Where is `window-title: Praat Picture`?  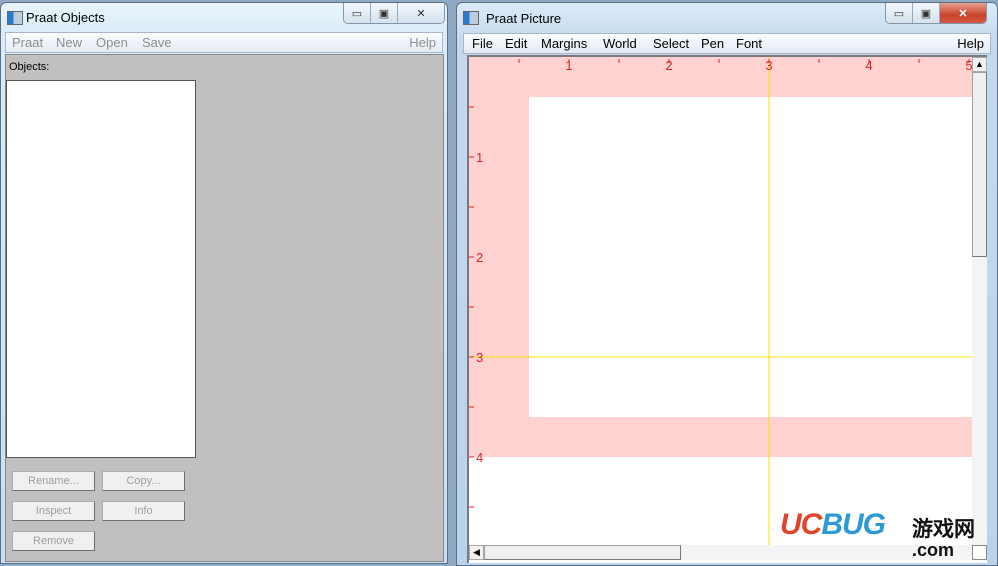 window-title: Praat Picture is located at coordinates (524, 18).